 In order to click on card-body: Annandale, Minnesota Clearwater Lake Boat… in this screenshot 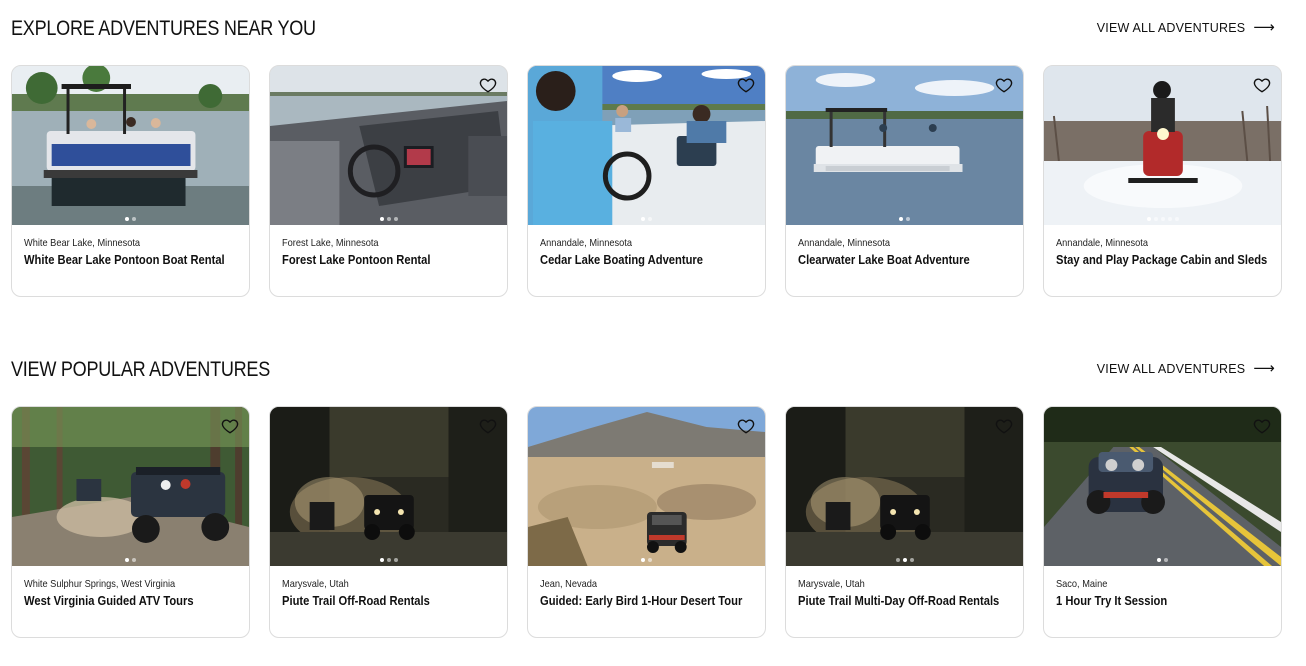, I will do `click(904, 246)`.